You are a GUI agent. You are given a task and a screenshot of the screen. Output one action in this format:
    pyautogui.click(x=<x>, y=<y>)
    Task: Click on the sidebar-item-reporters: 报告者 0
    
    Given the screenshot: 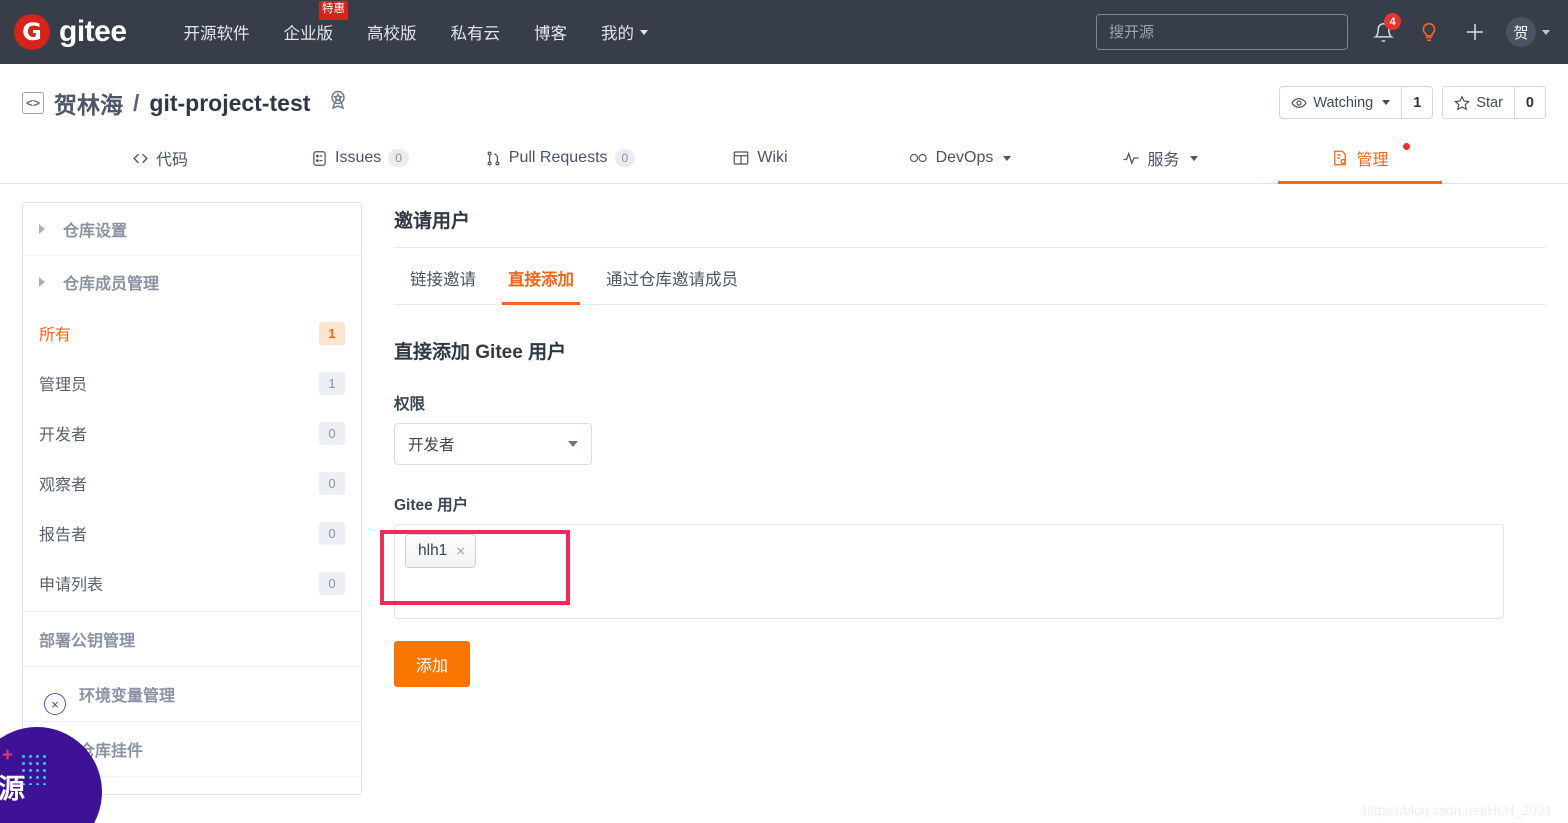 What is the action you would take?
    pyautogui.click(x=192, y=533)
    